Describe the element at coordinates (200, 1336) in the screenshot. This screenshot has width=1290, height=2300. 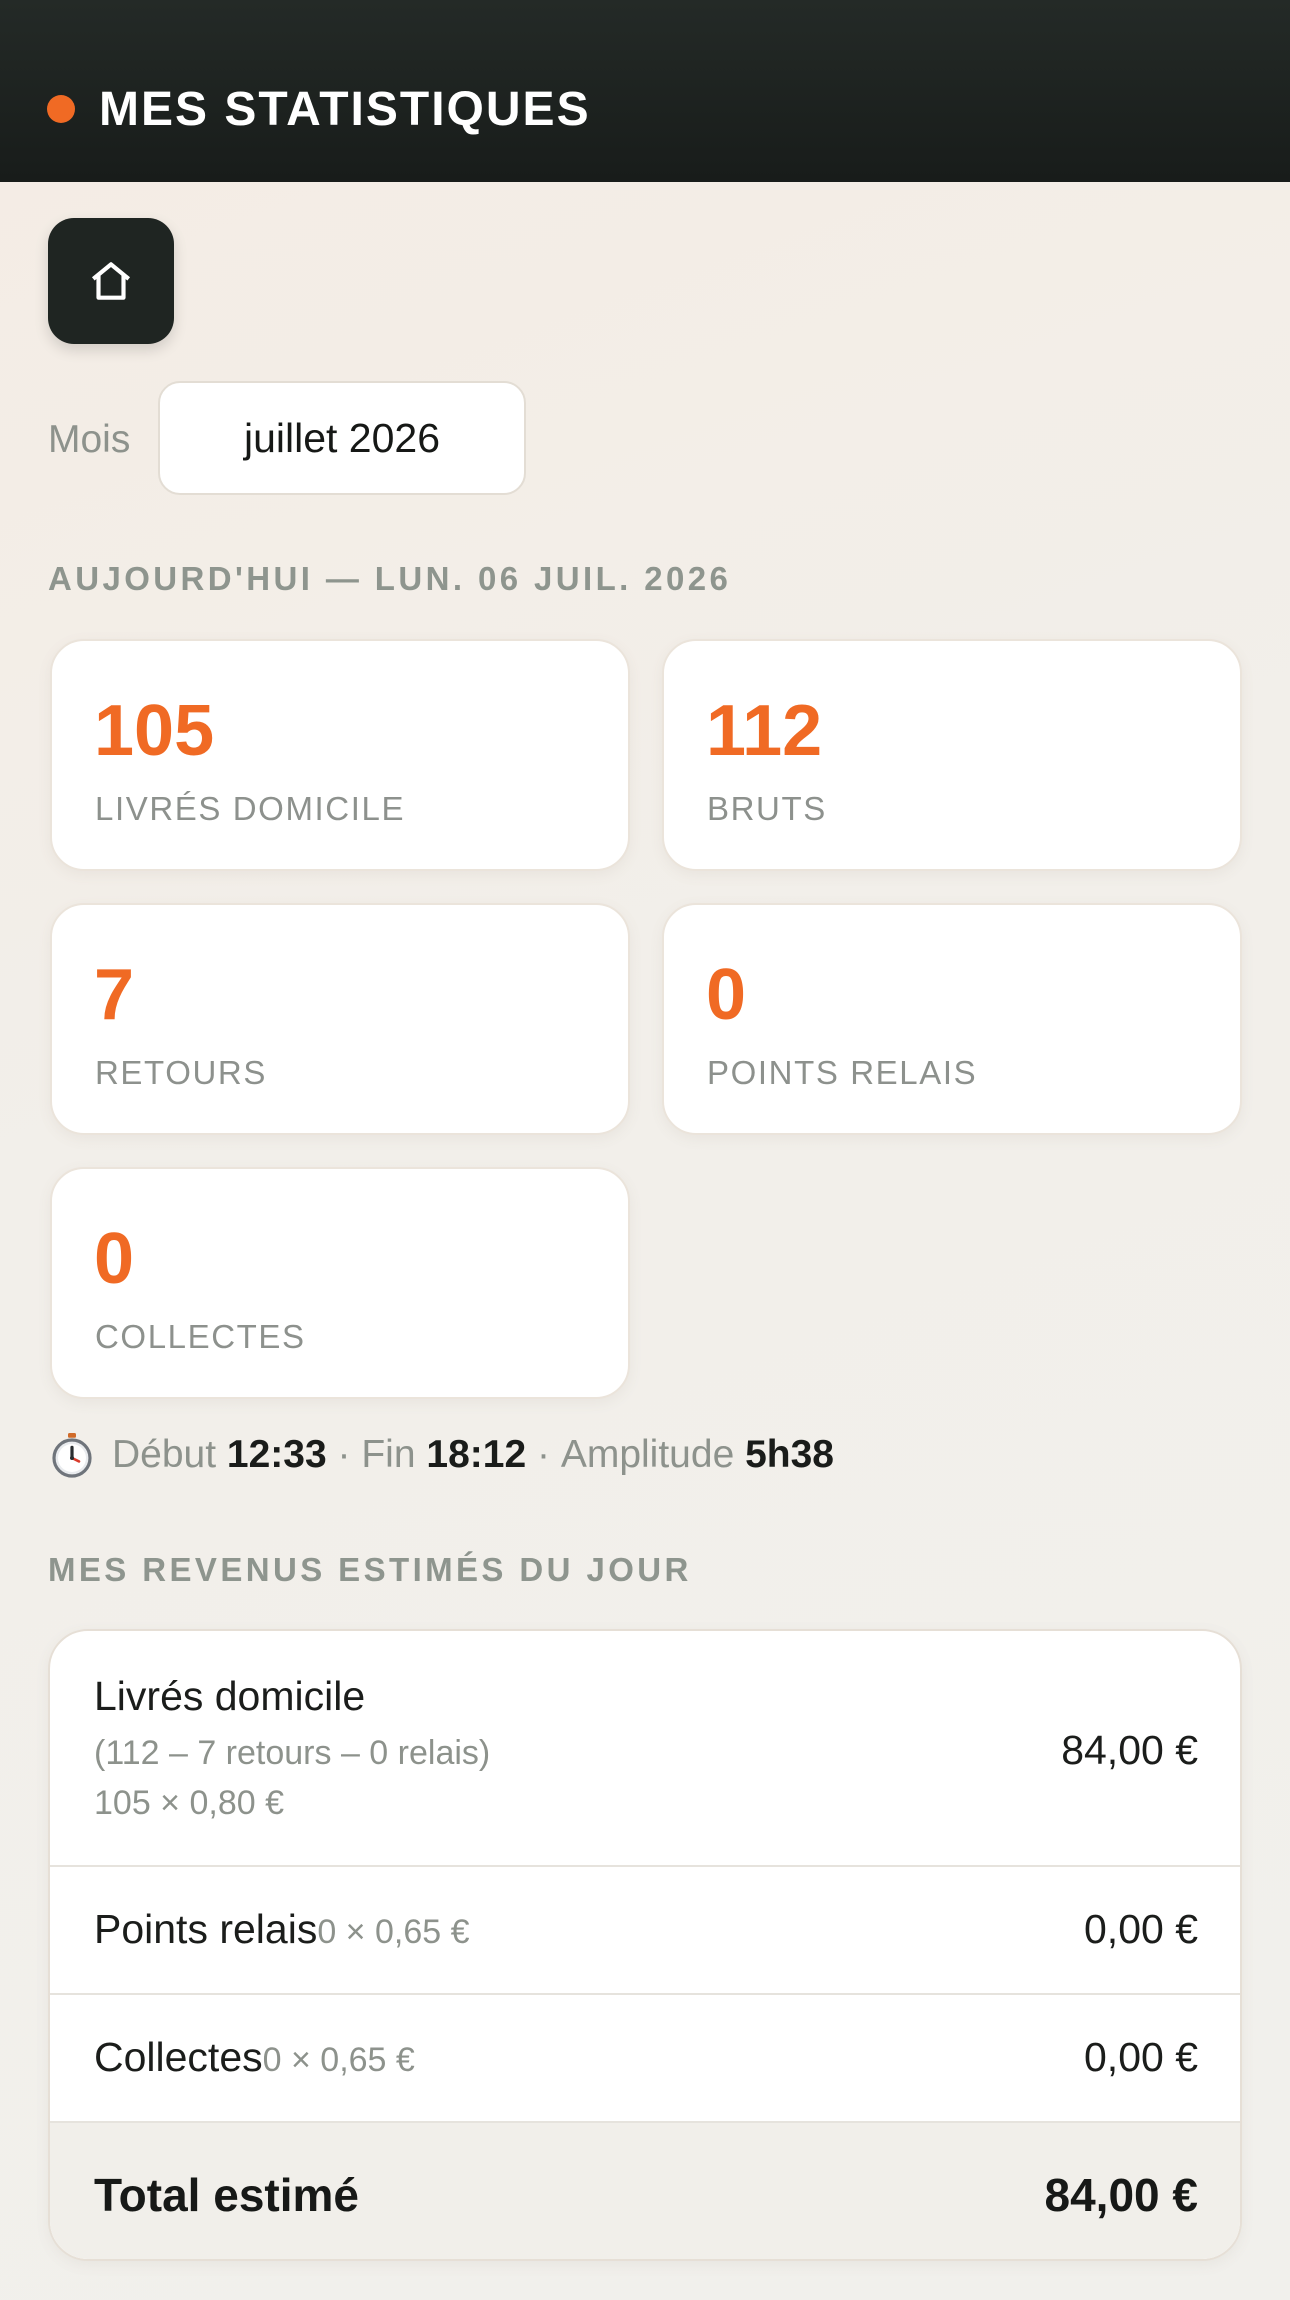
I see `stat-label: COLLECTES` at that location.